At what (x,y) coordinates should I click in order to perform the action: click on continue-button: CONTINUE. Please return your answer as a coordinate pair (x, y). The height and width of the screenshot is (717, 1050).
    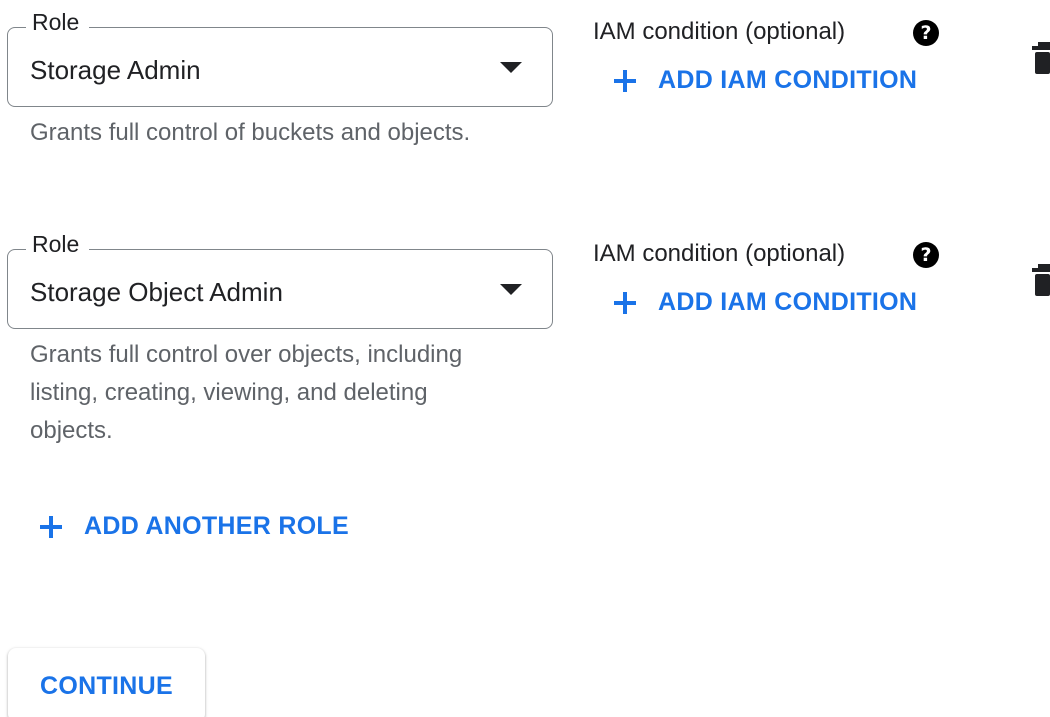
    Looking at the image, I should click on (106, 682).